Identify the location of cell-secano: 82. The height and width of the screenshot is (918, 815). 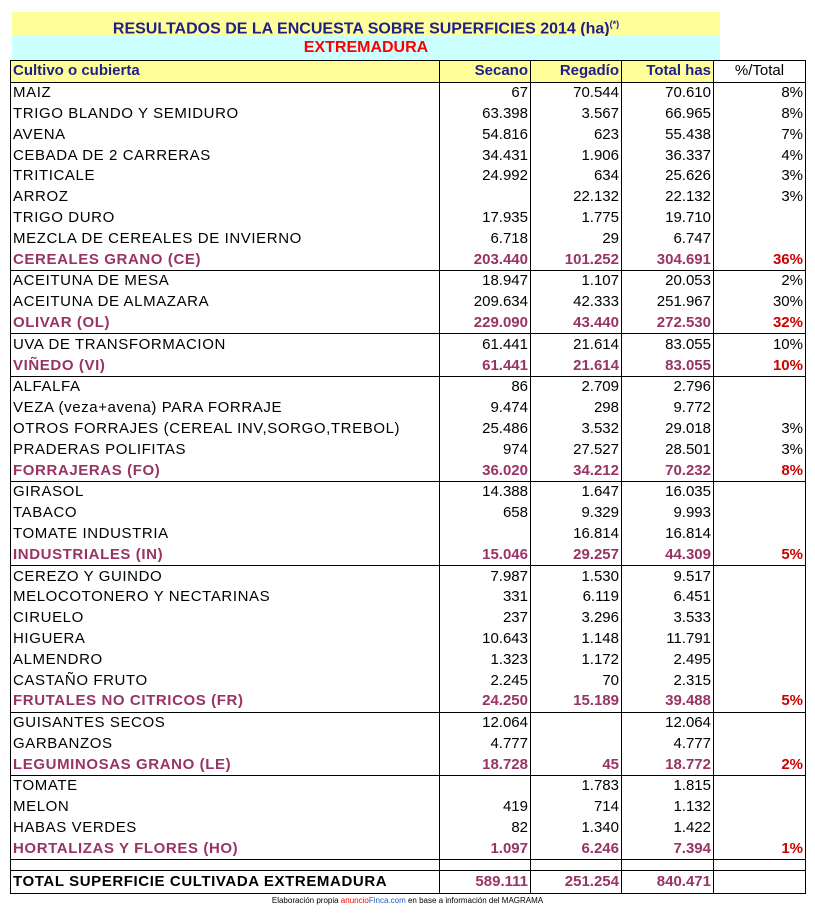
(485, 828).